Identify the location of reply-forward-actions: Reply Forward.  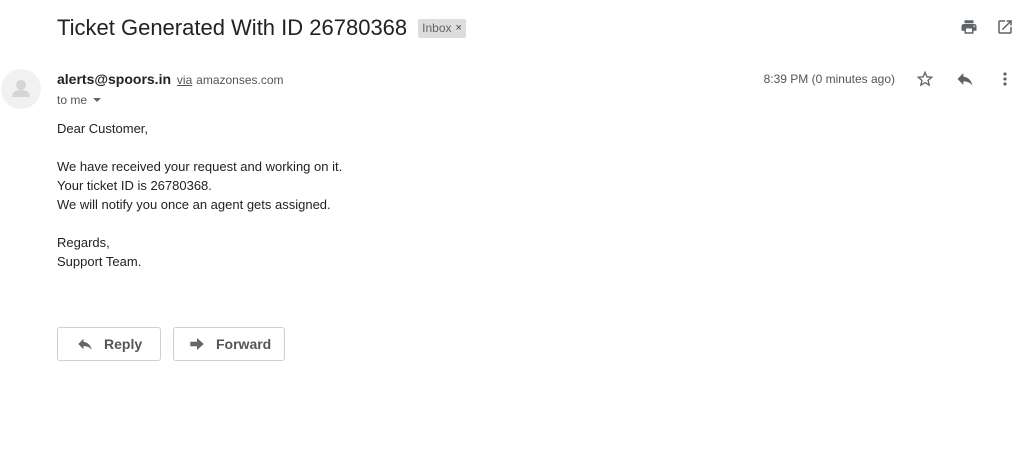
(171, 344).